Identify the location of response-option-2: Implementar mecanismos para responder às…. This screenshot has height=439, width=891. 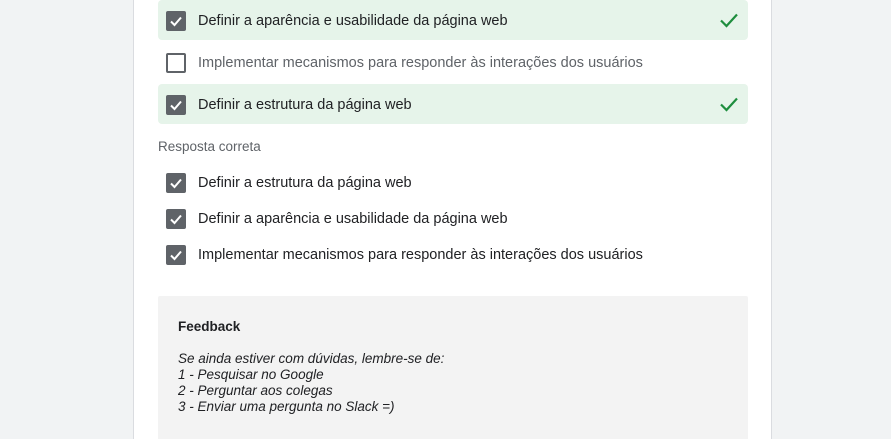
(453, 62).